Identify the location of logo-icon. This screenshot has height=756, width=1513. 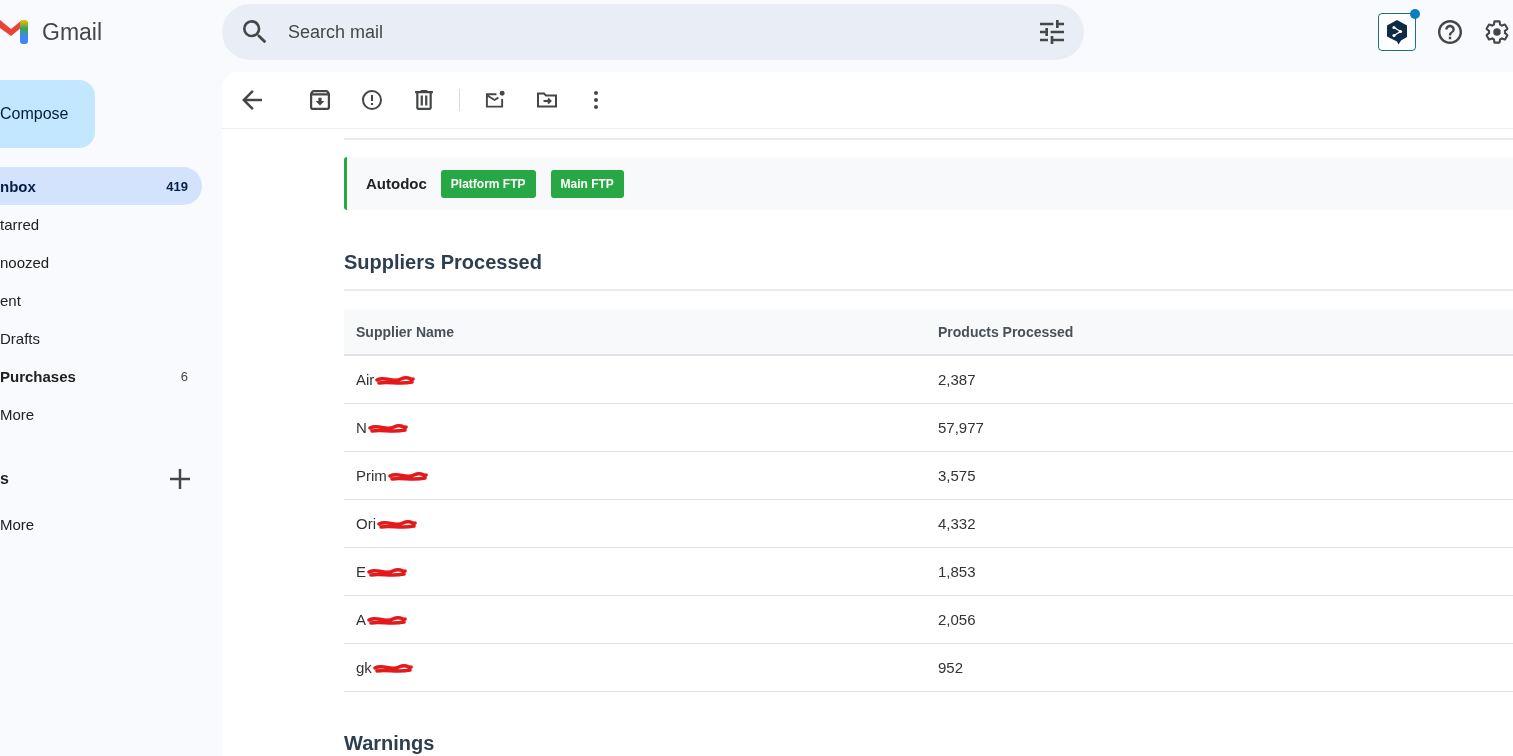
(14, 32).